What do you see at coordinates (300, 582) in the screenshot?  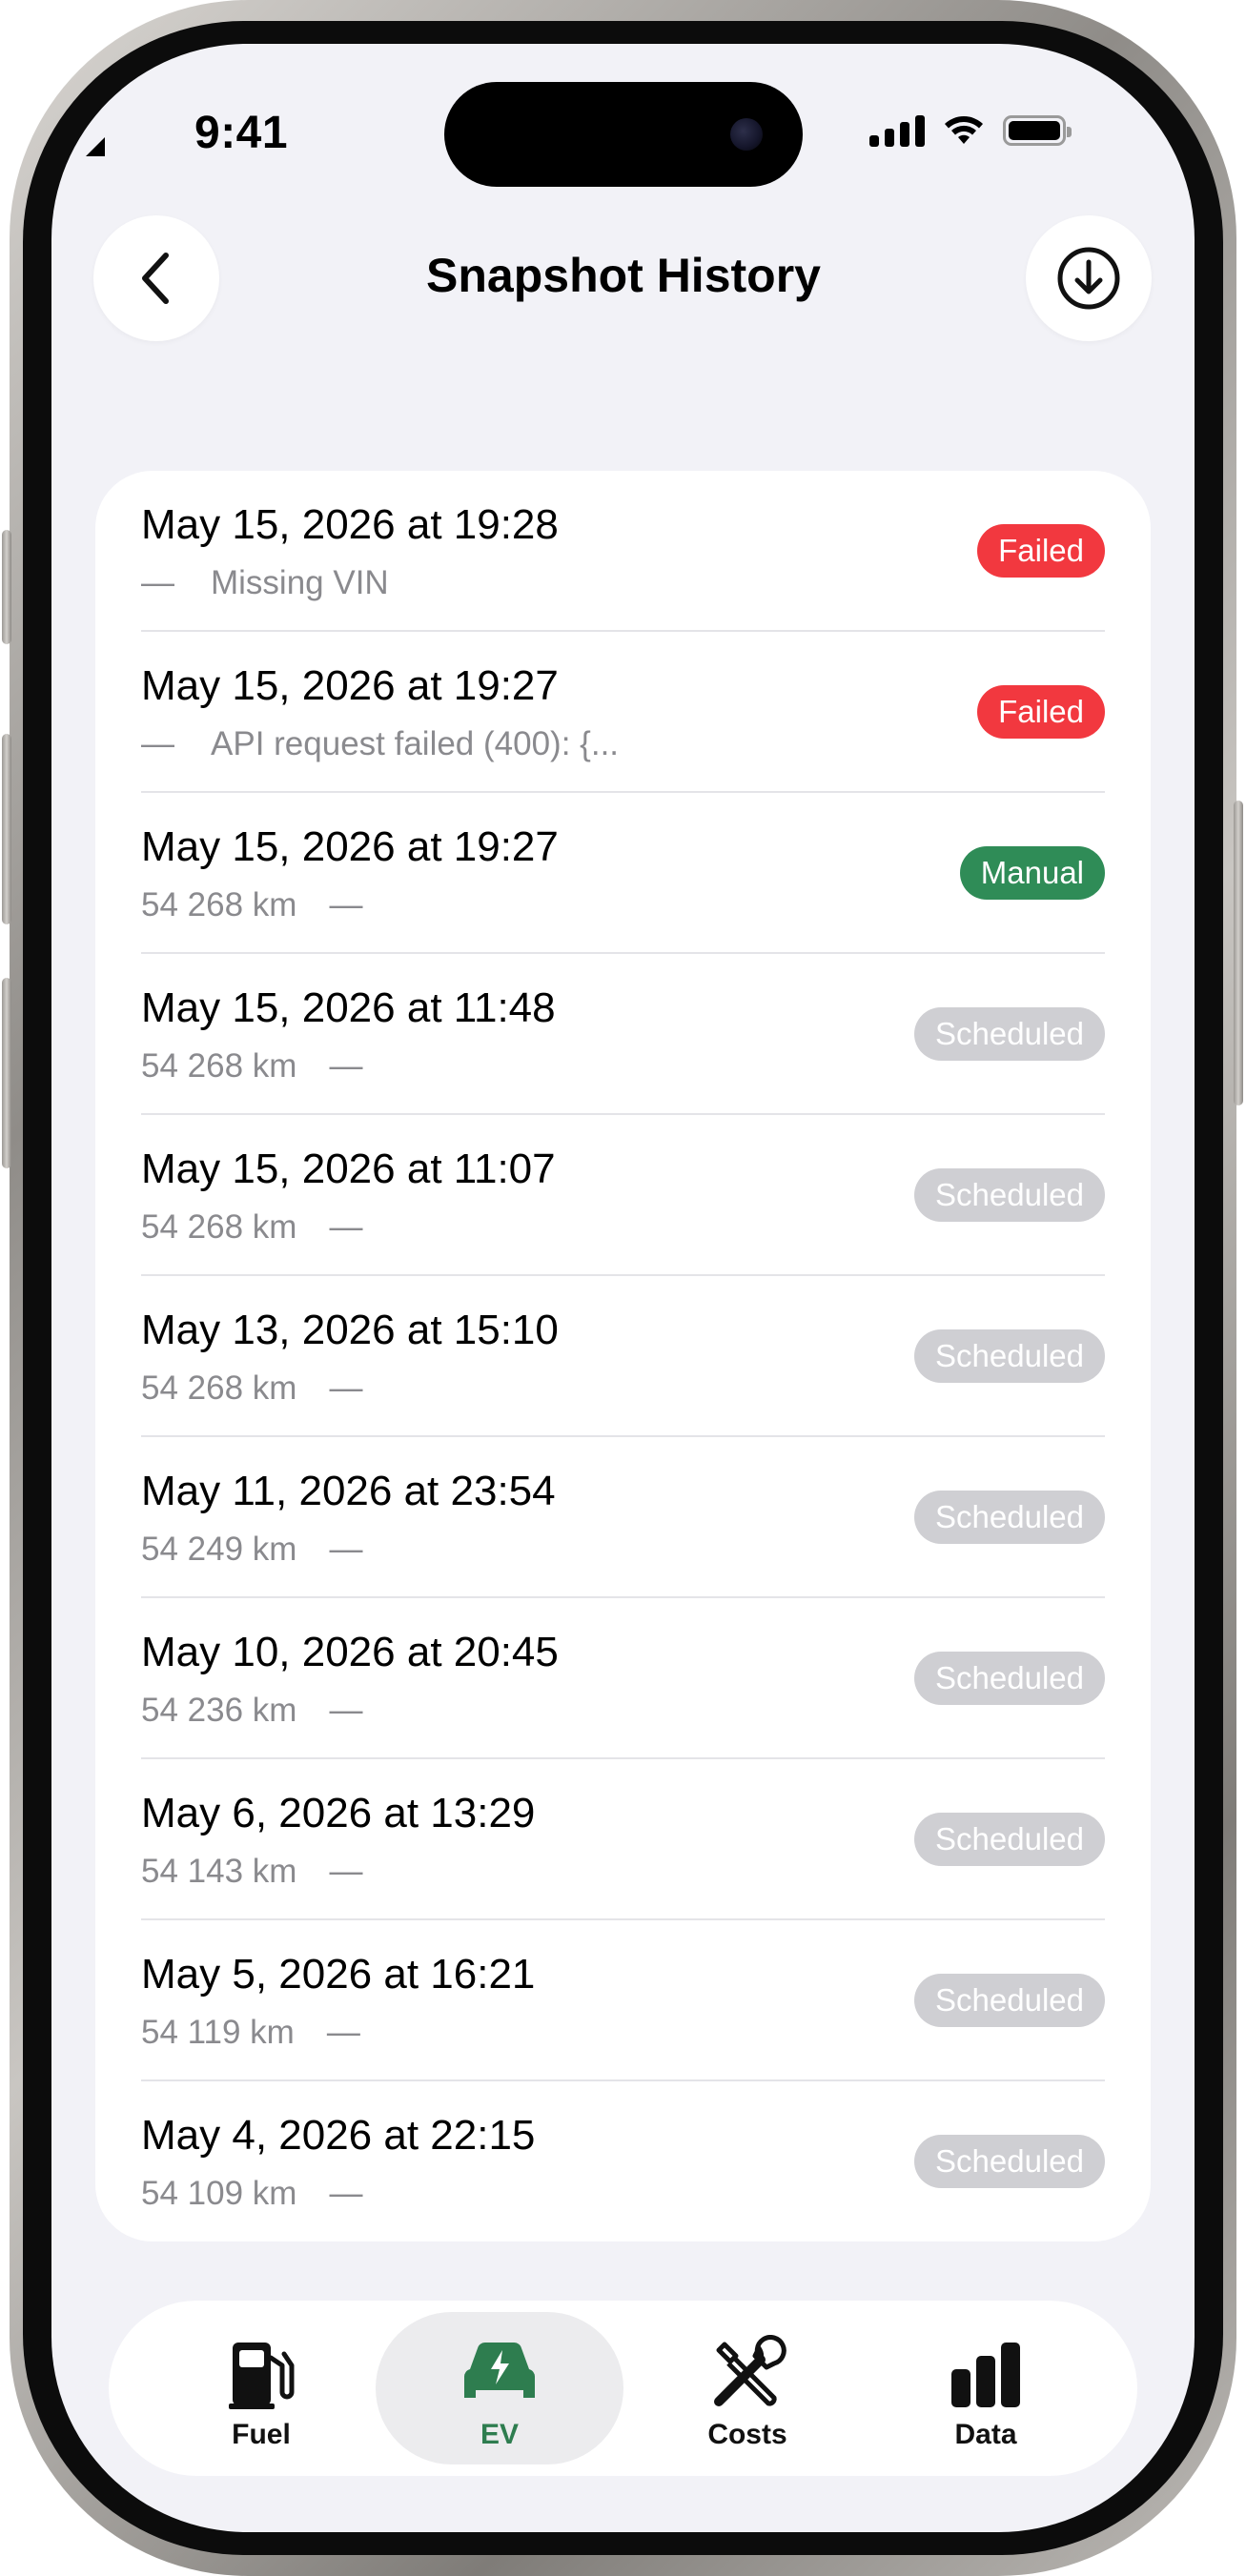 I see `snapshot-detail: Missing VIN` at bounding box center [300, 582].